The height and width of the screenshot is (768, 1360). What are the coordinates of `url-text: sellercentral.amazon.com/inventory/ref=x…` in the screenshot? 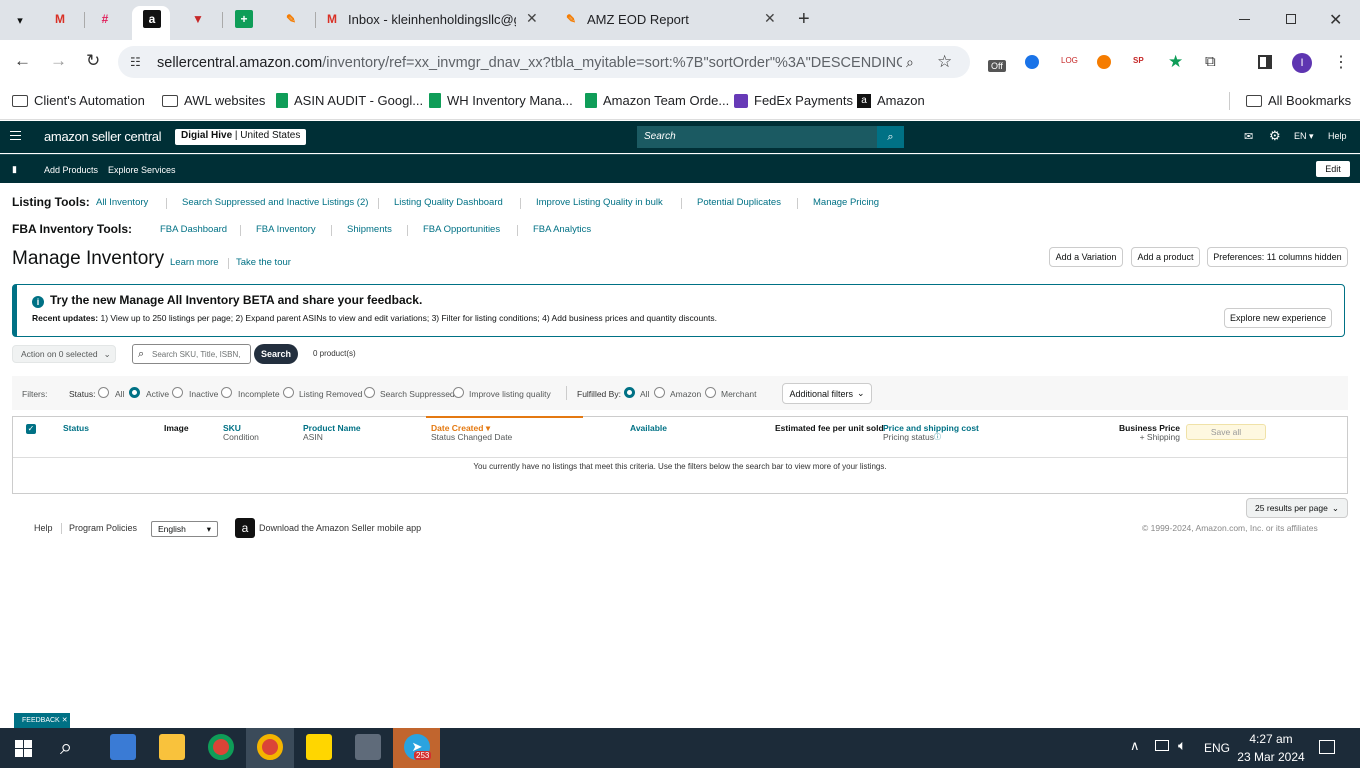 It's located at (529, 63).